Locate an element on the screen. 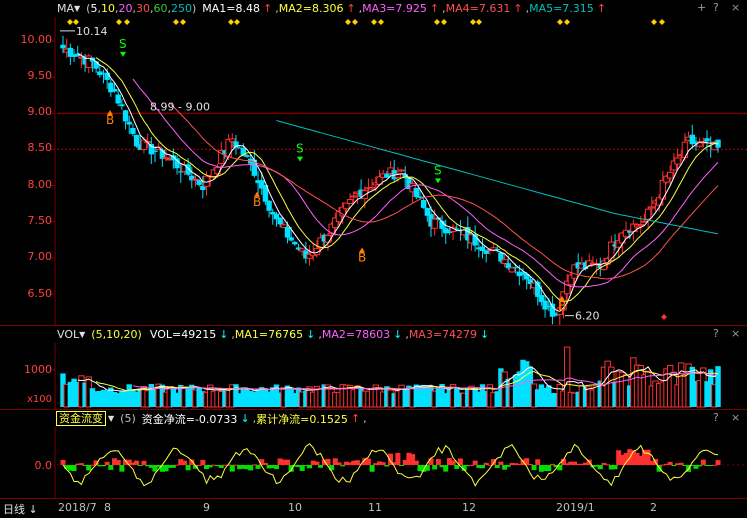  vol-ma2-down-arrow-icon: ↓ is located at coordinates (398, 334).